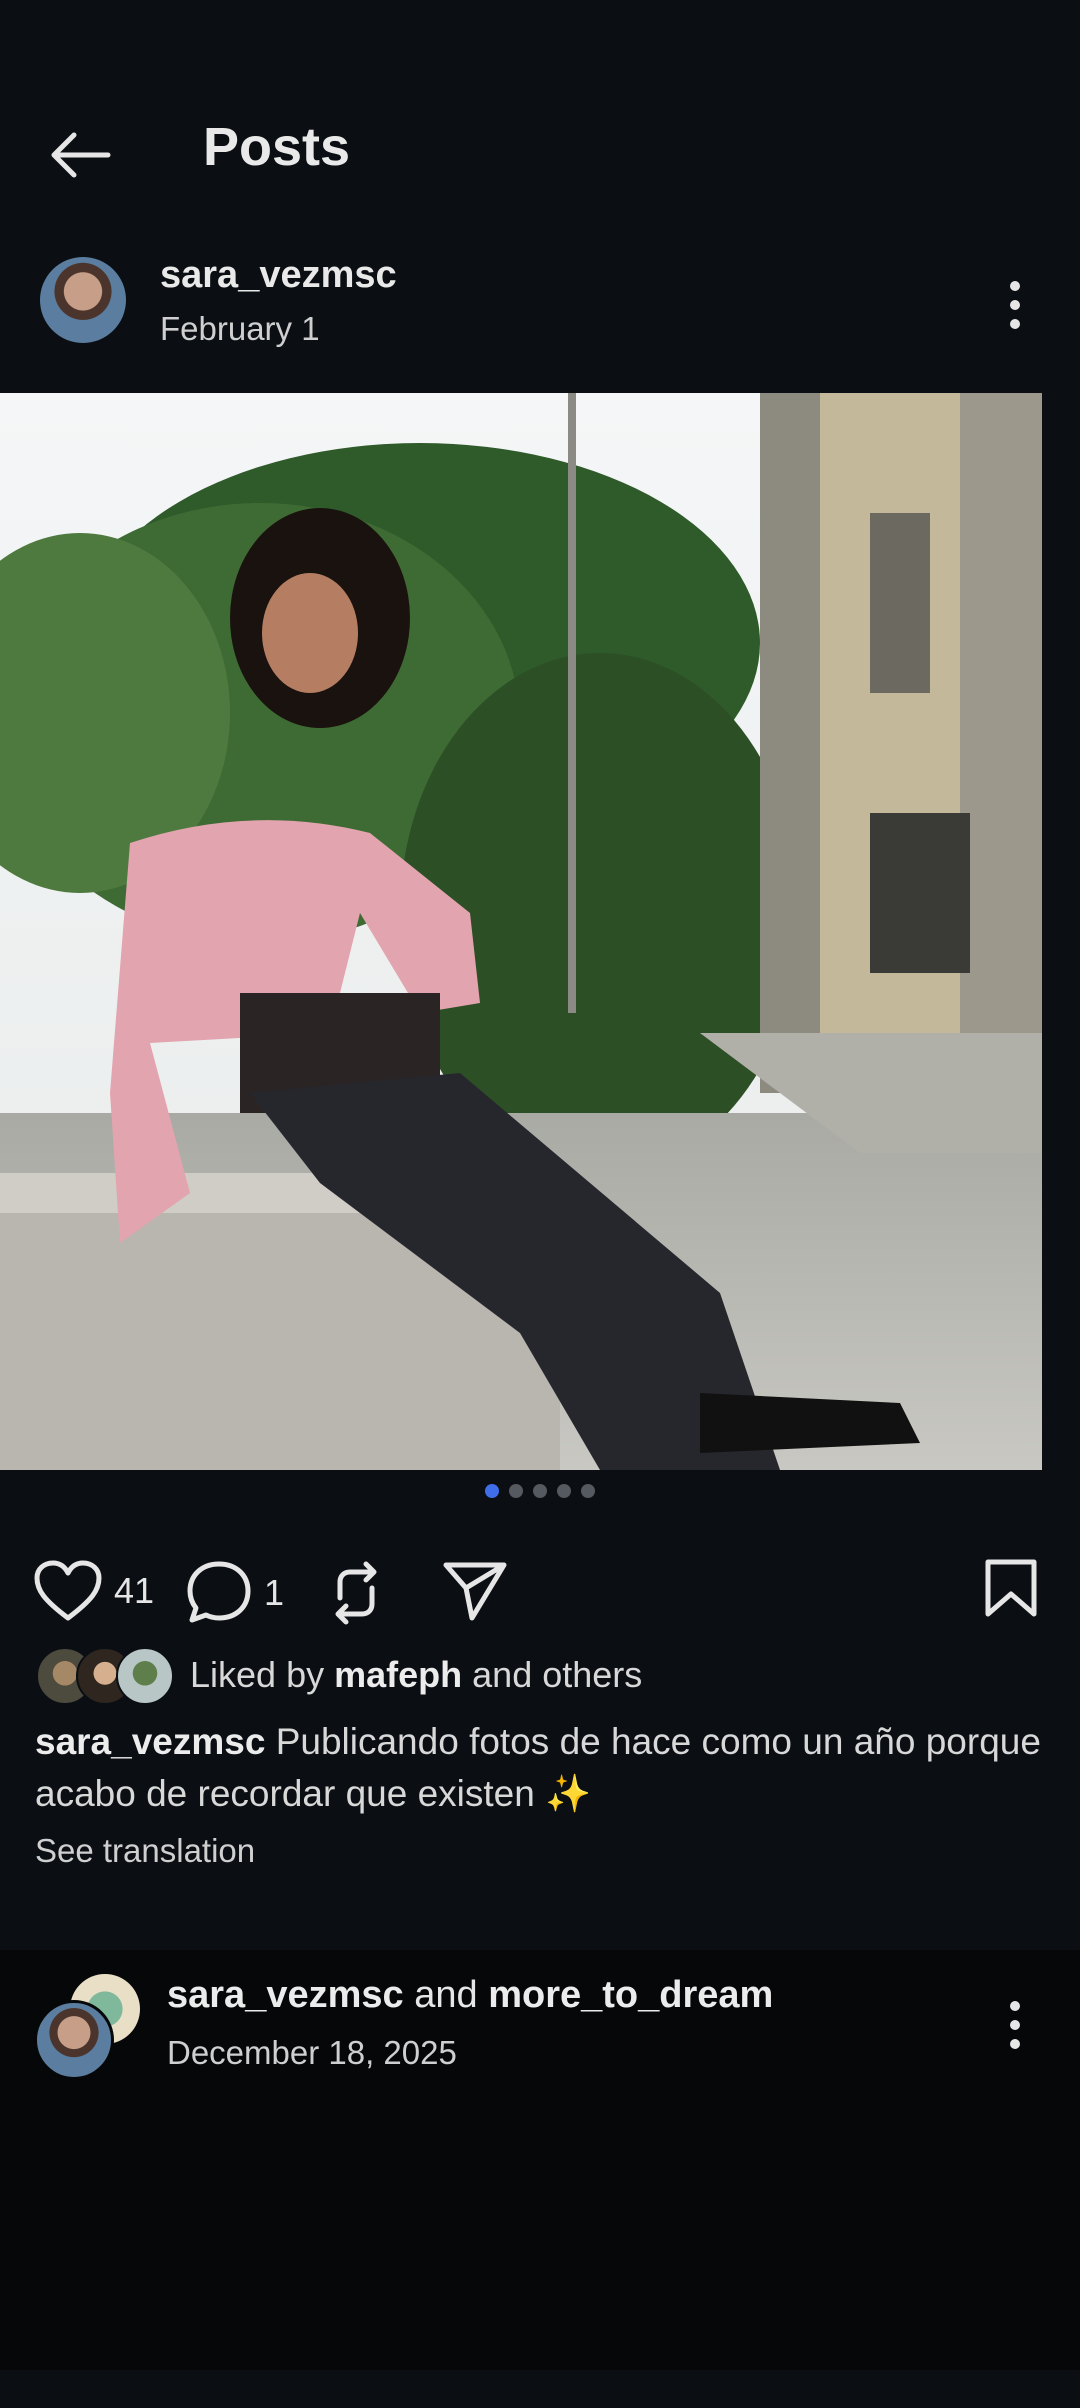 The height and width of the screenshot is (2408, 1080). I want to click on carousel-indicator, so click(540, 1494).